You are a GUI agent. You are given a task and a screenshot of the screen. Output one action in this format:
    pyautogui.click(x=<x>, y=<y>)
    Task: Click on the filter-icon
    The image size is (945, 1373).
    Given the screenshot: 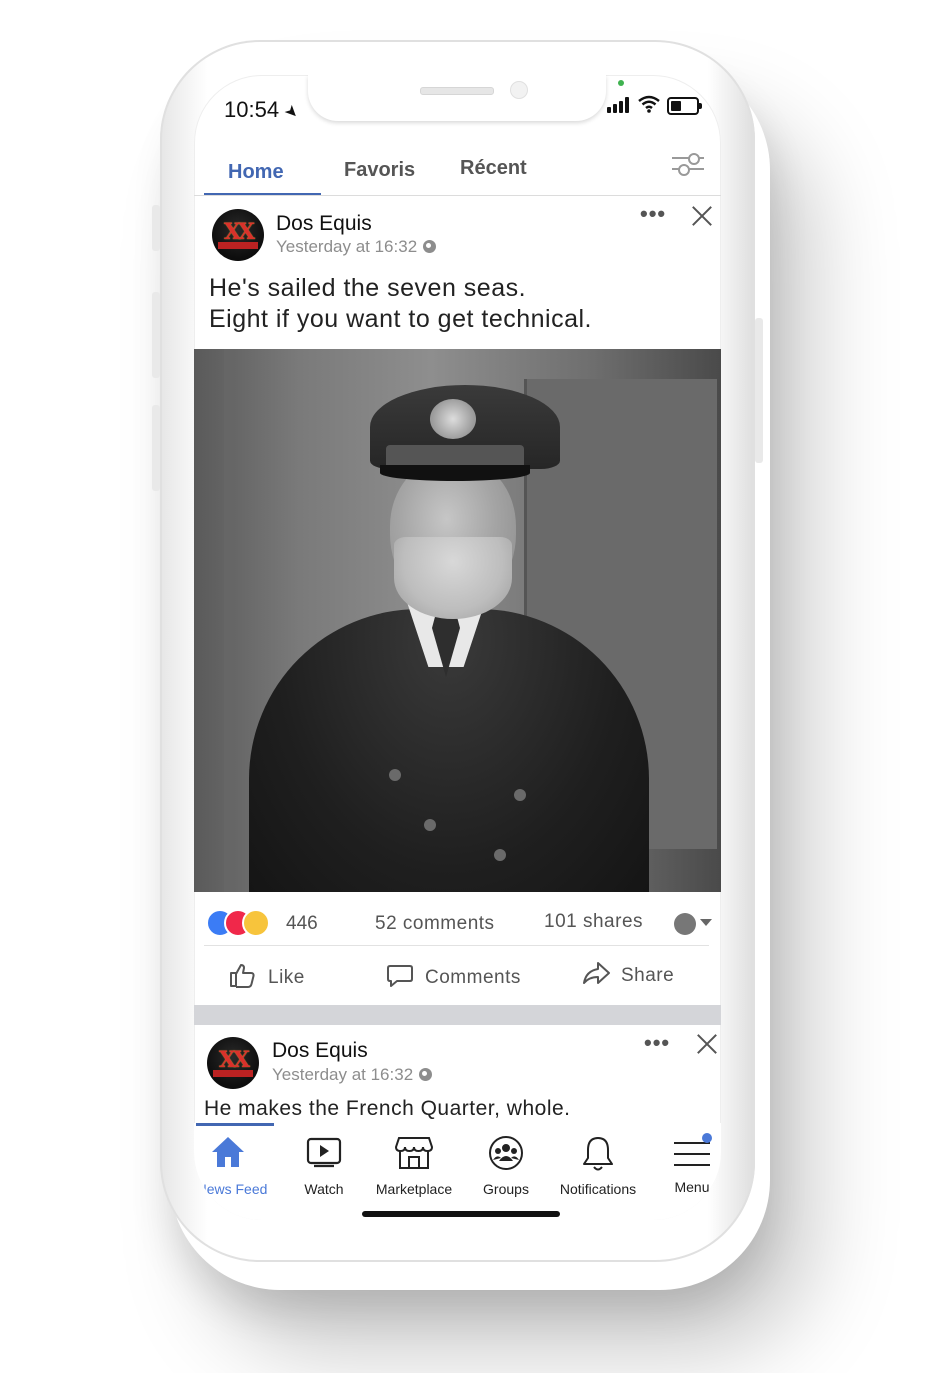 What is the action you would take?
    pyautogui.click(x=688, y=164)
    